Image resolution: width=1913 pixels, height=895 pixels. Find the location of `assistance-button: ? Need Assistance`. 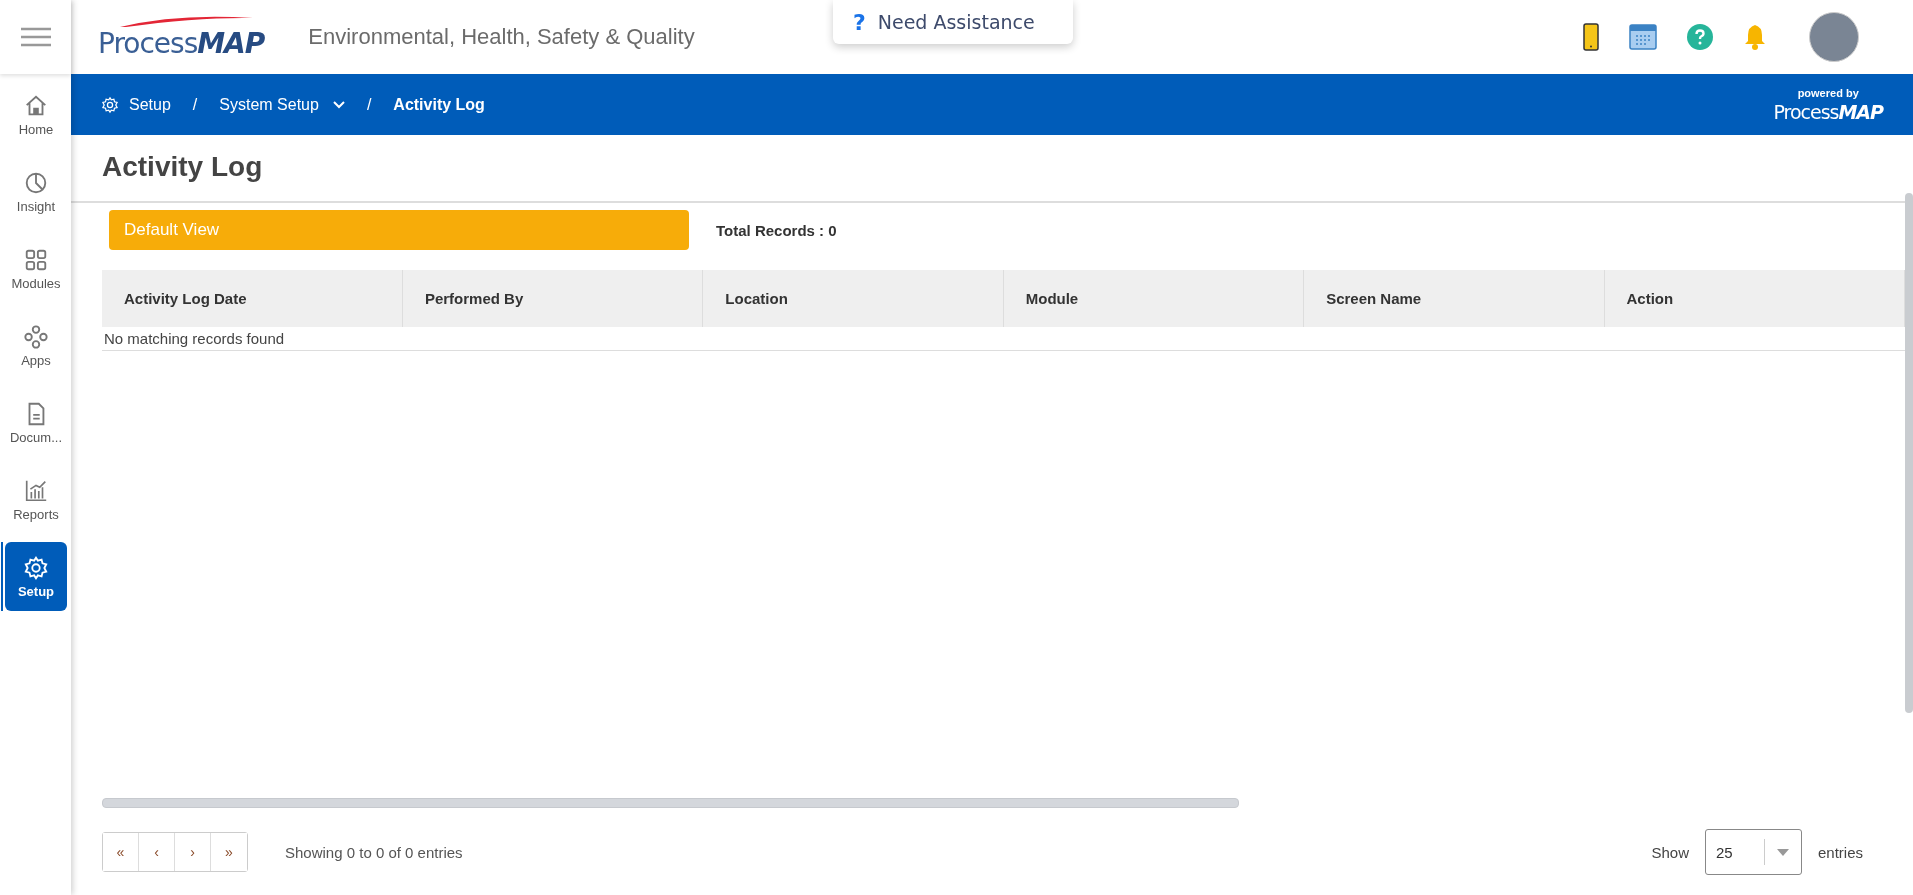

assistance-button: ? Need Assistance is located at coordinates (953, 22).